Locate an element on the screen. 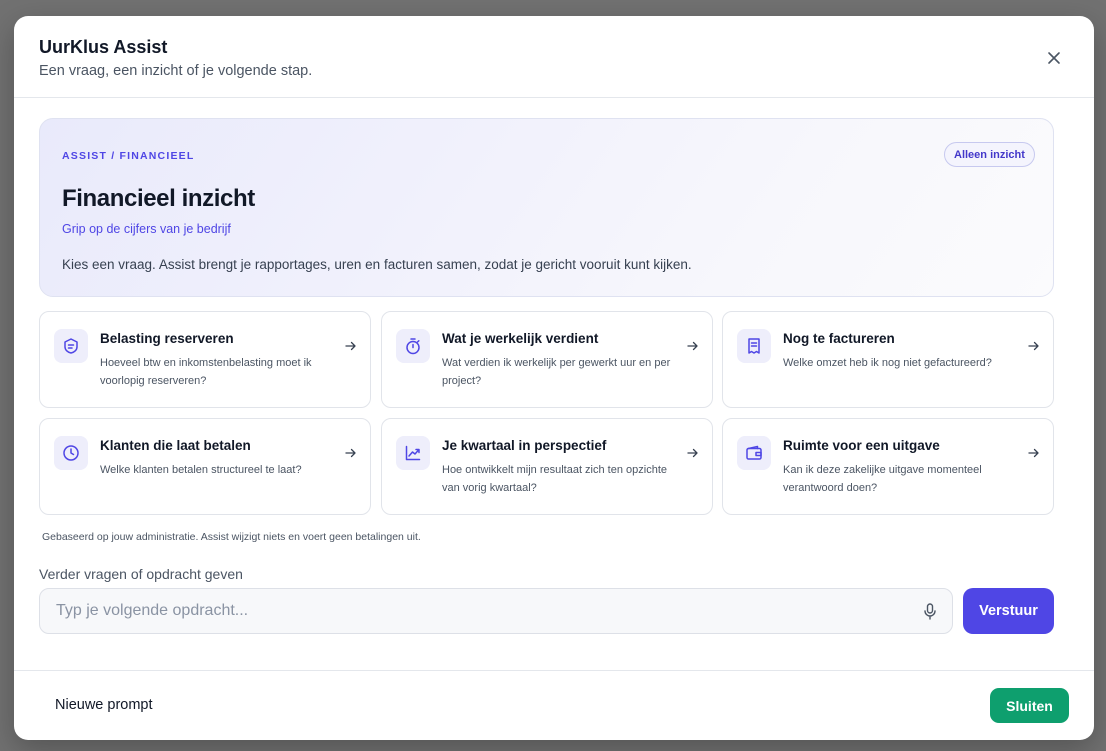 Image resolution: width=1106 pixels, height=751 pixels. wallet-icon is located at coordinates (754, 452).